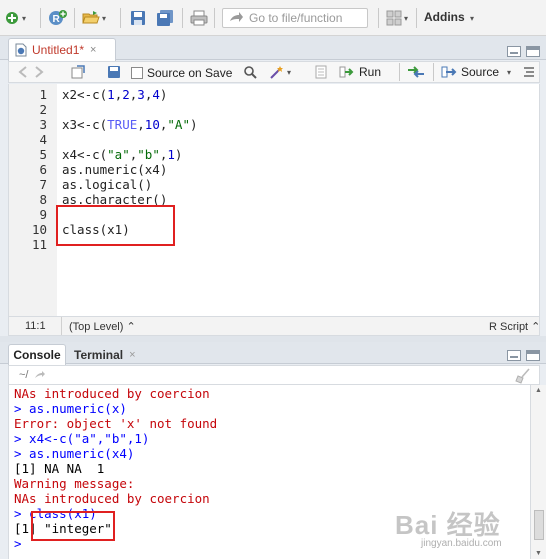 Image resolution: width=546 pixels, height=559 pixels. I want to click on scope-selector: (Top Level) ⌃, so click(102, 326).